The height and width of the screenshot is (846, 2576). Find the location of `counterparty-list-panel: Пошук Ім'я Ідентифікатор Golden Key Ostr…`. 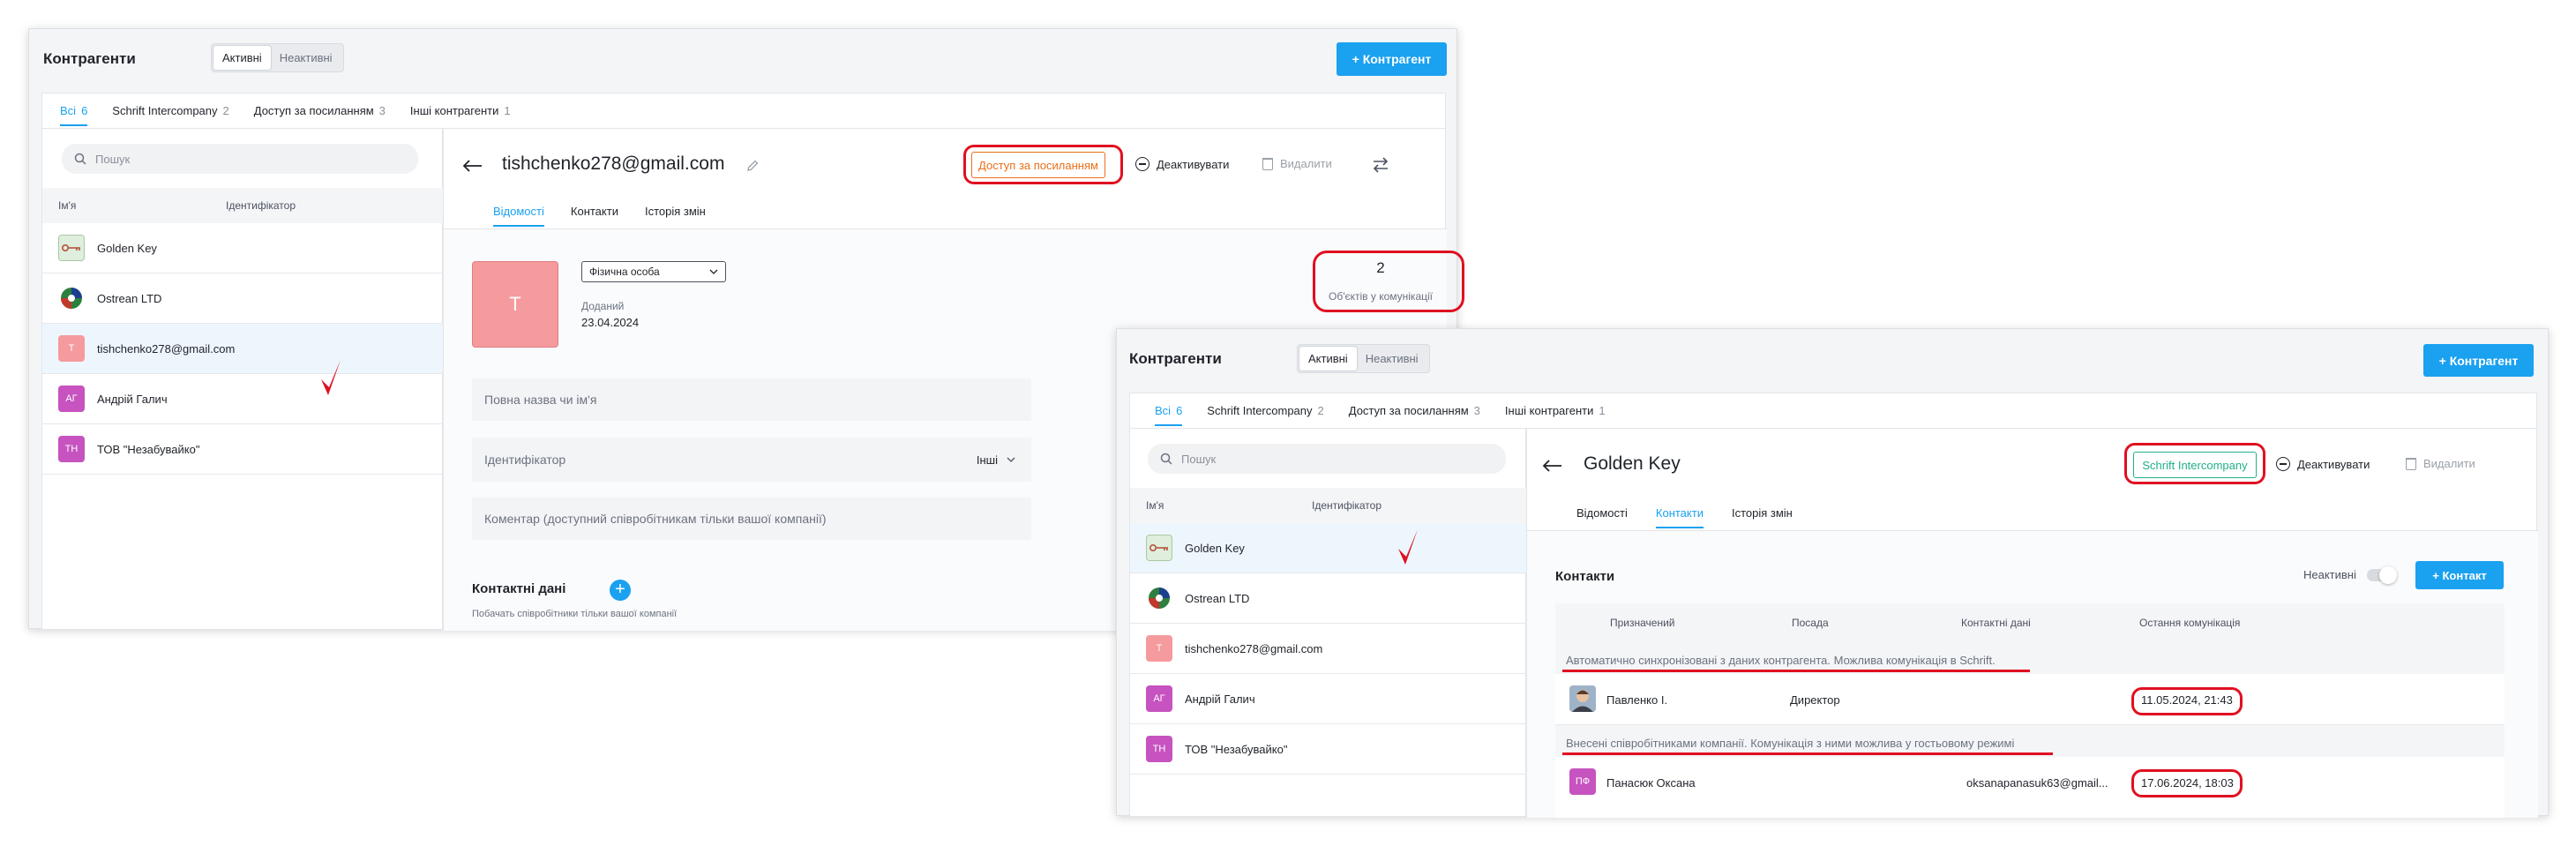

counterparty-list-panel: Пошук Ім'я Ідентифікатор Golden Key Ostr… is located at coordinates (1328, 622).